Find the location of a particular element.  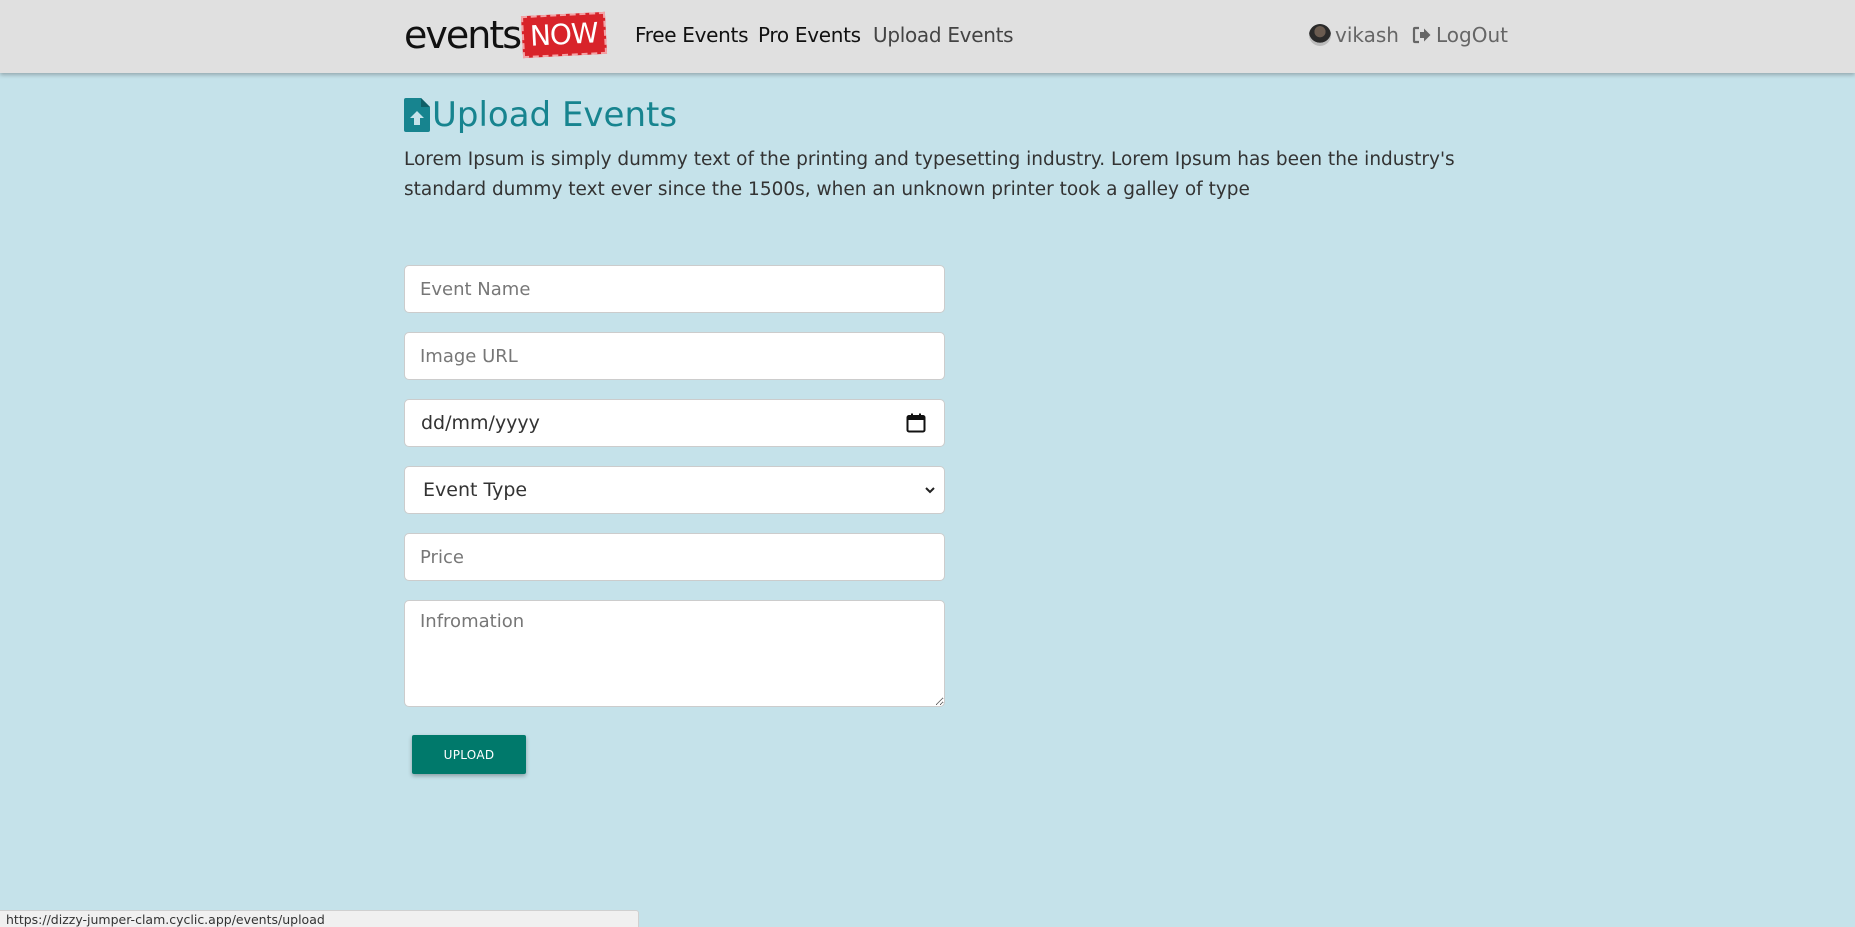

event-date-input: dd/mm/yyyy is located at coordinates (674, 423).